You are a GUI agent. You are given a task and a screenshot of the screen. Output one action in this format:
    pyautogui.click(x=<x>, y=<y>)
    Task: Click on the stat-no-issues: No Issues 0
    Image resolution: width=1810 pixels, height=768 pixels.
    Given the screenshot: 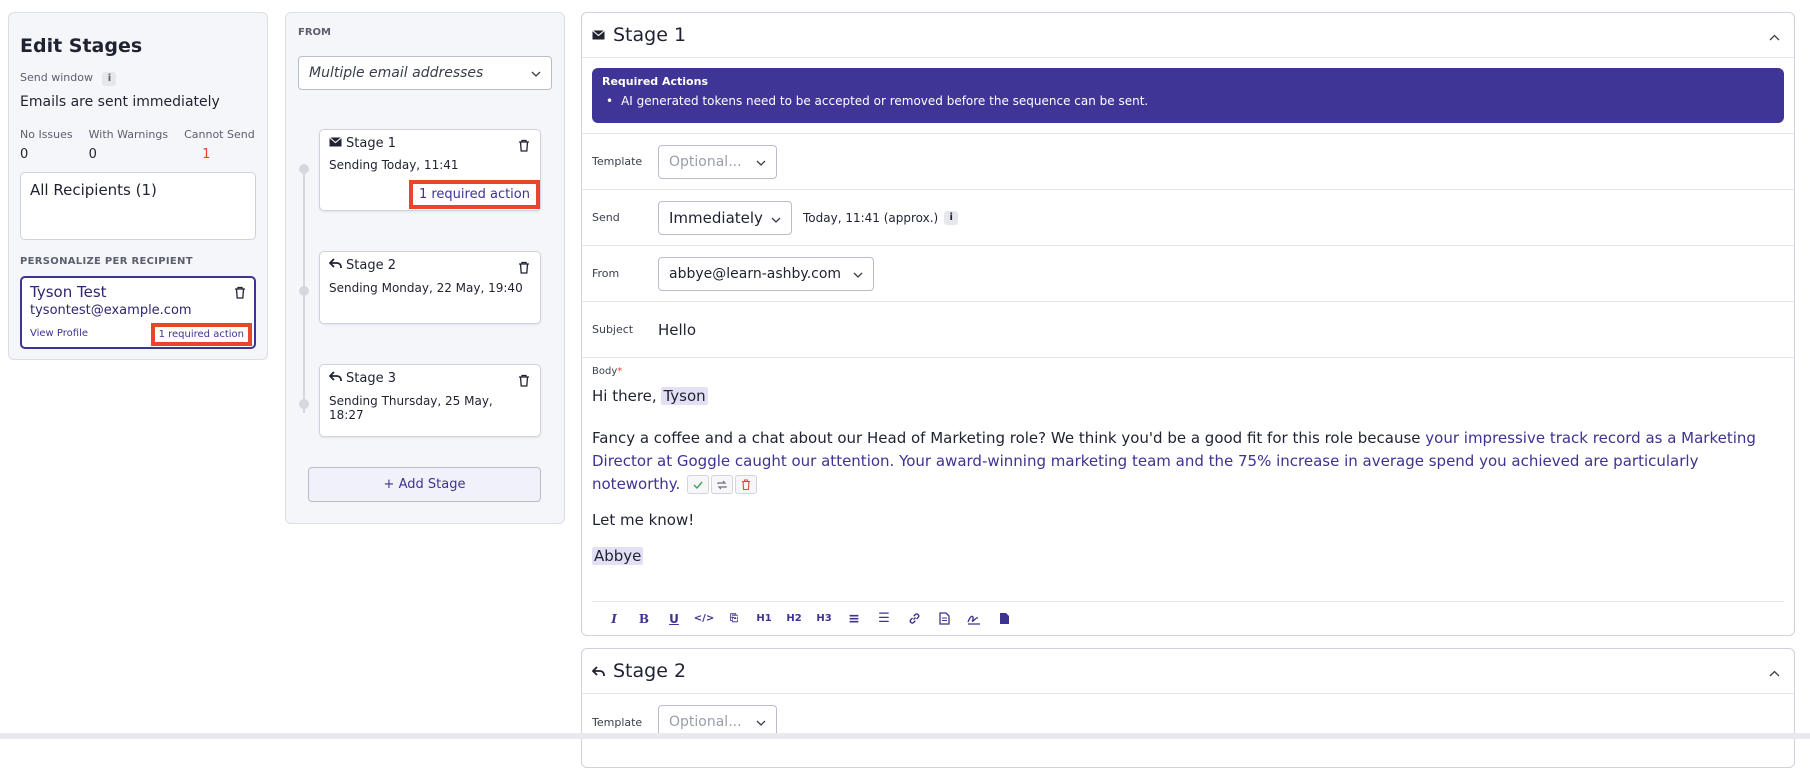 What is the action you would take?
    pyautogui.click(x=46, y=145)
    